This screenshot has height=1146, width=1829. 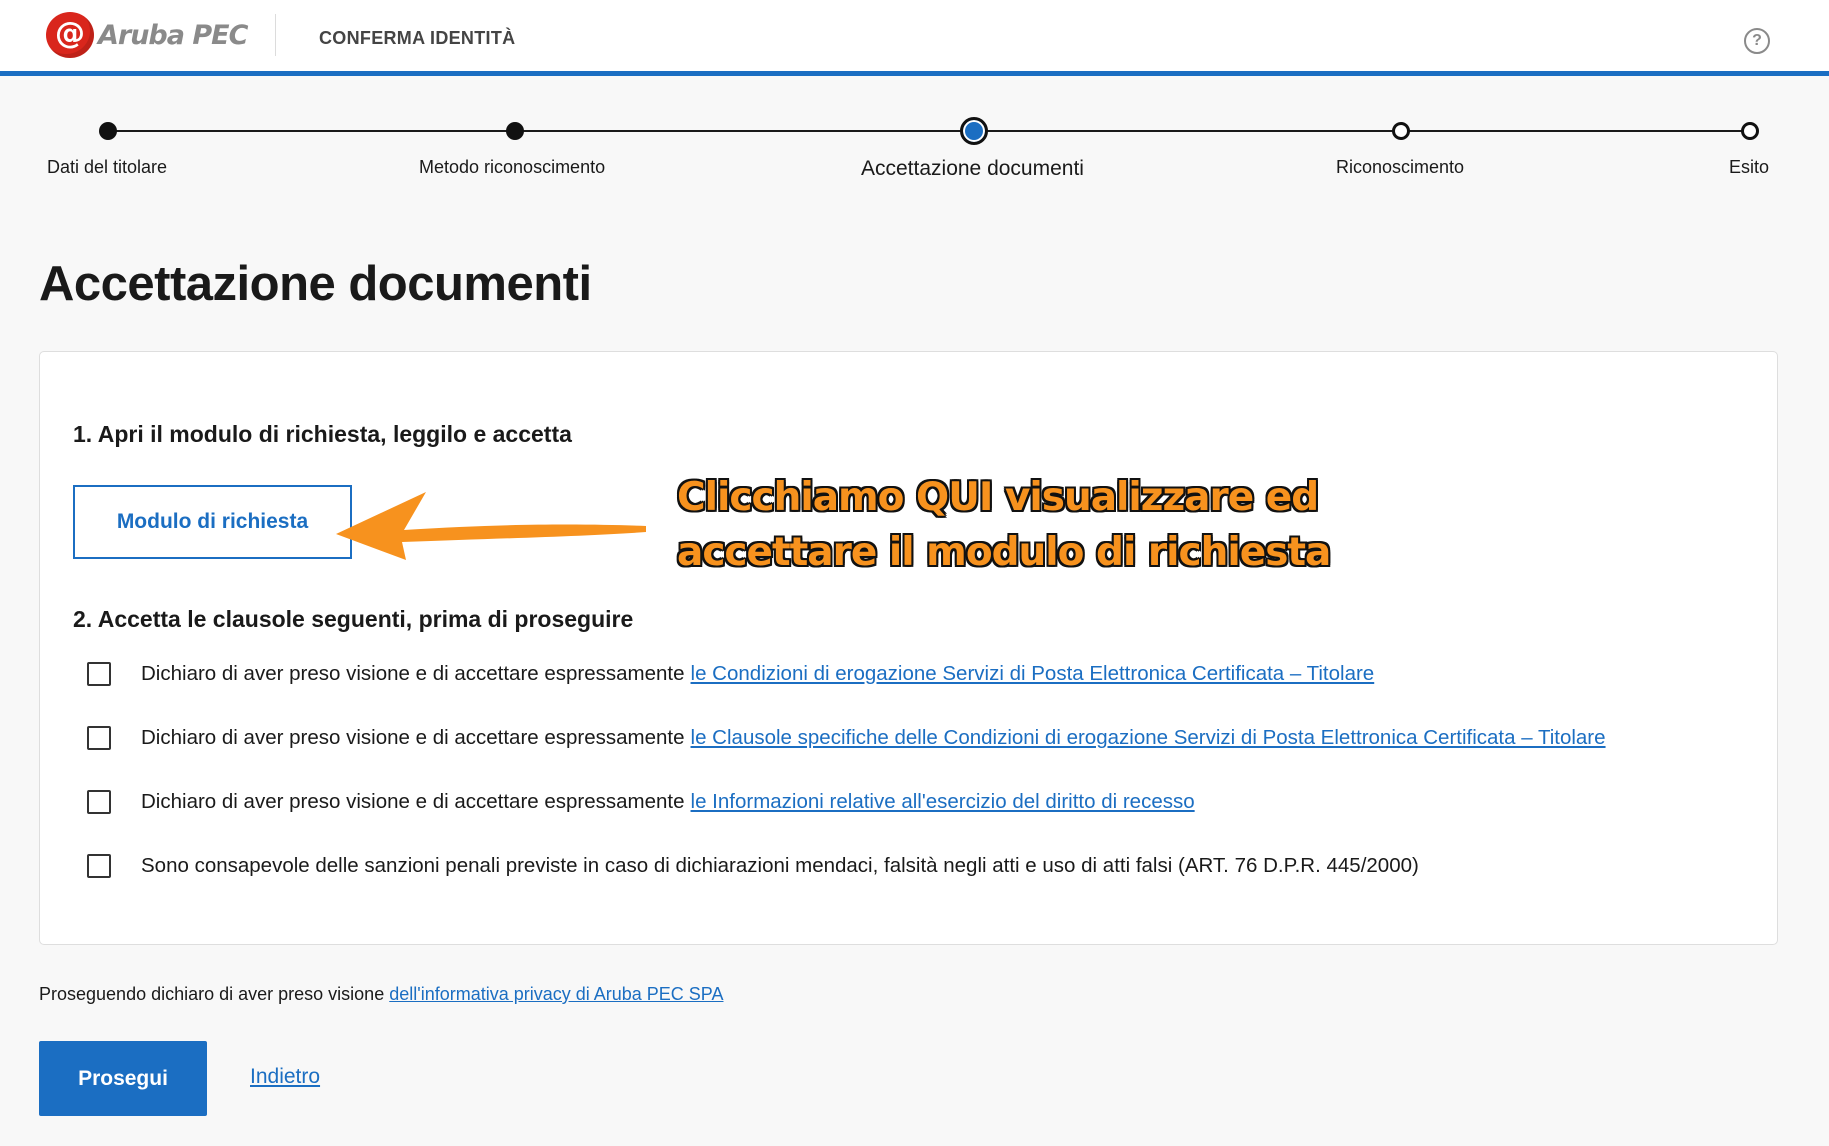 What do you see at coordinates (974, 131) in the screenshot?
I see `step-3-dot` at bounding box center [974, 131].